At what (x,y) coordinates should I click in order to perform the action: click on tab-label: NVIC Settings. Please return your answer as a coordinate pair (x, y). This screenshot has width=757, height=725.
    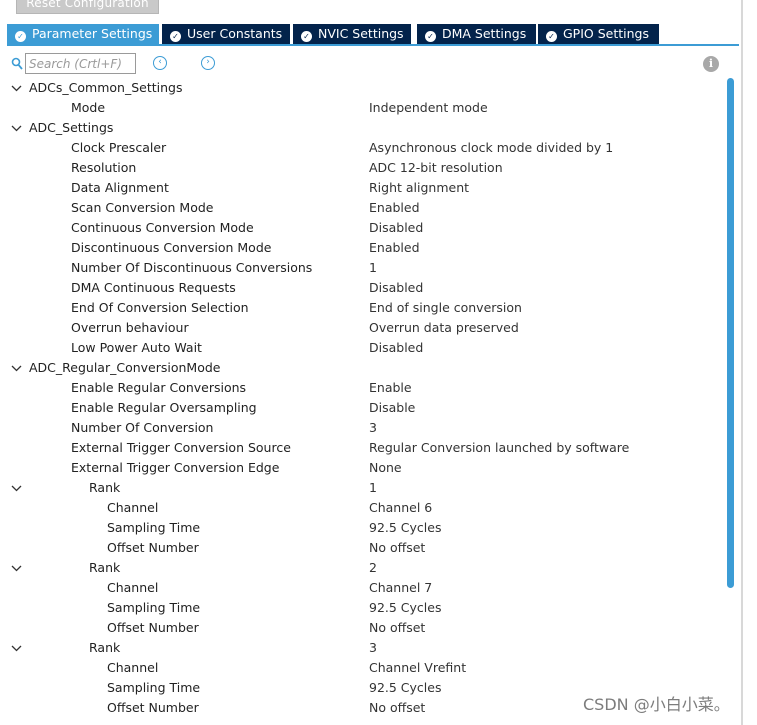
    Looking at the image, I should click on (361, 33).